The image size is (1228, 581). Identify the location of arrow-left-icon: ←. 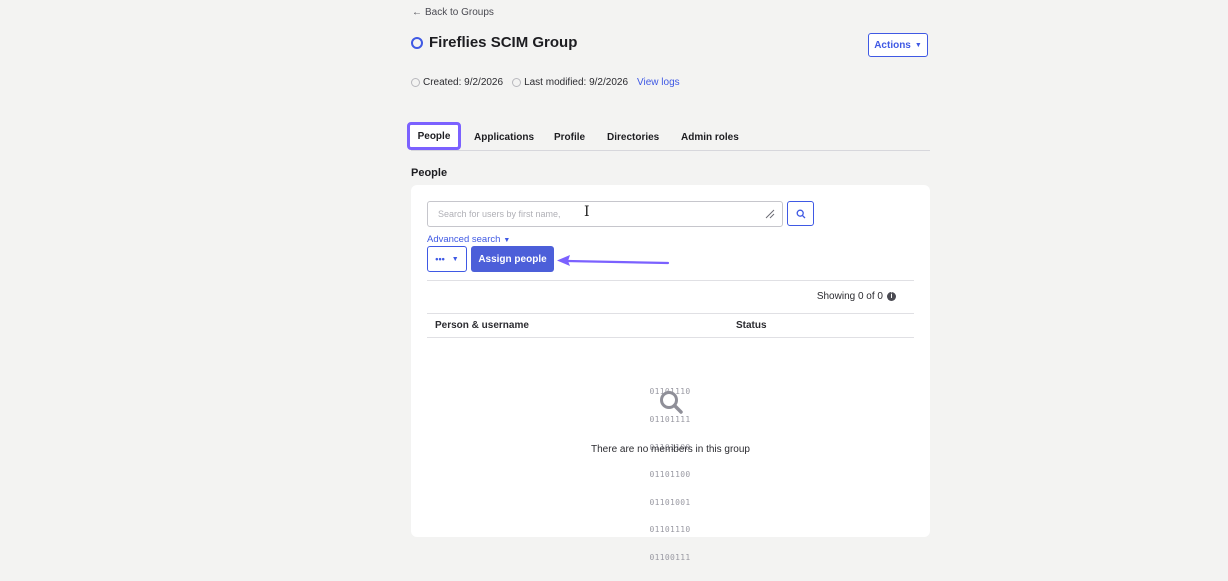
(417, 12).